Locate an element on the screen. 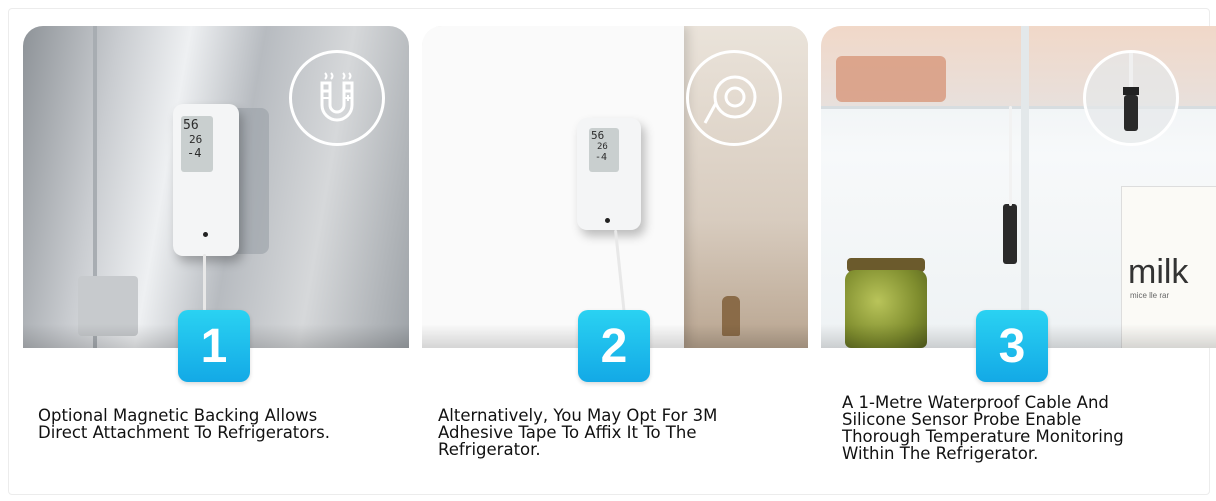 The image size is (1216, 501). caption-line: Alternatively, You May Opt For 3M is located at coordinates (578, 415).